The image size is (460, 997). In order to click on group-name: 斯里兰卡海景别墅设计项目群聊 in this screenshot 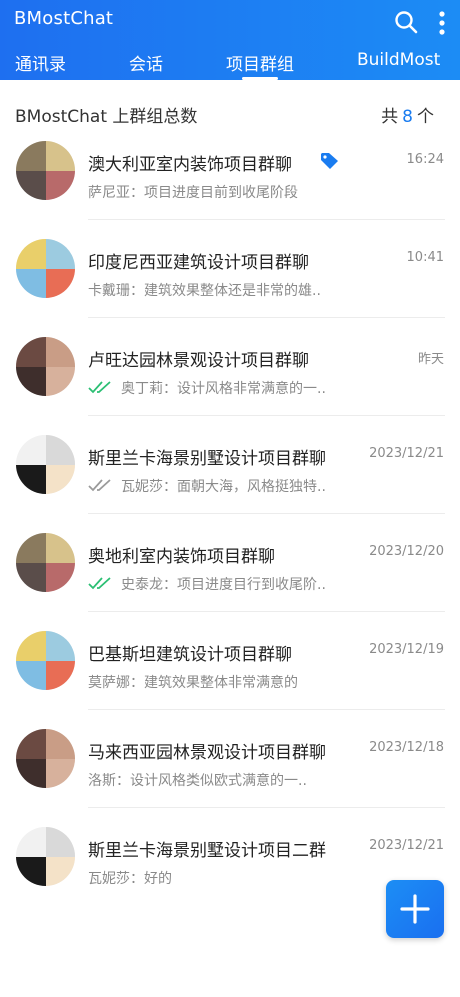, I will do `click(207, 459)`.